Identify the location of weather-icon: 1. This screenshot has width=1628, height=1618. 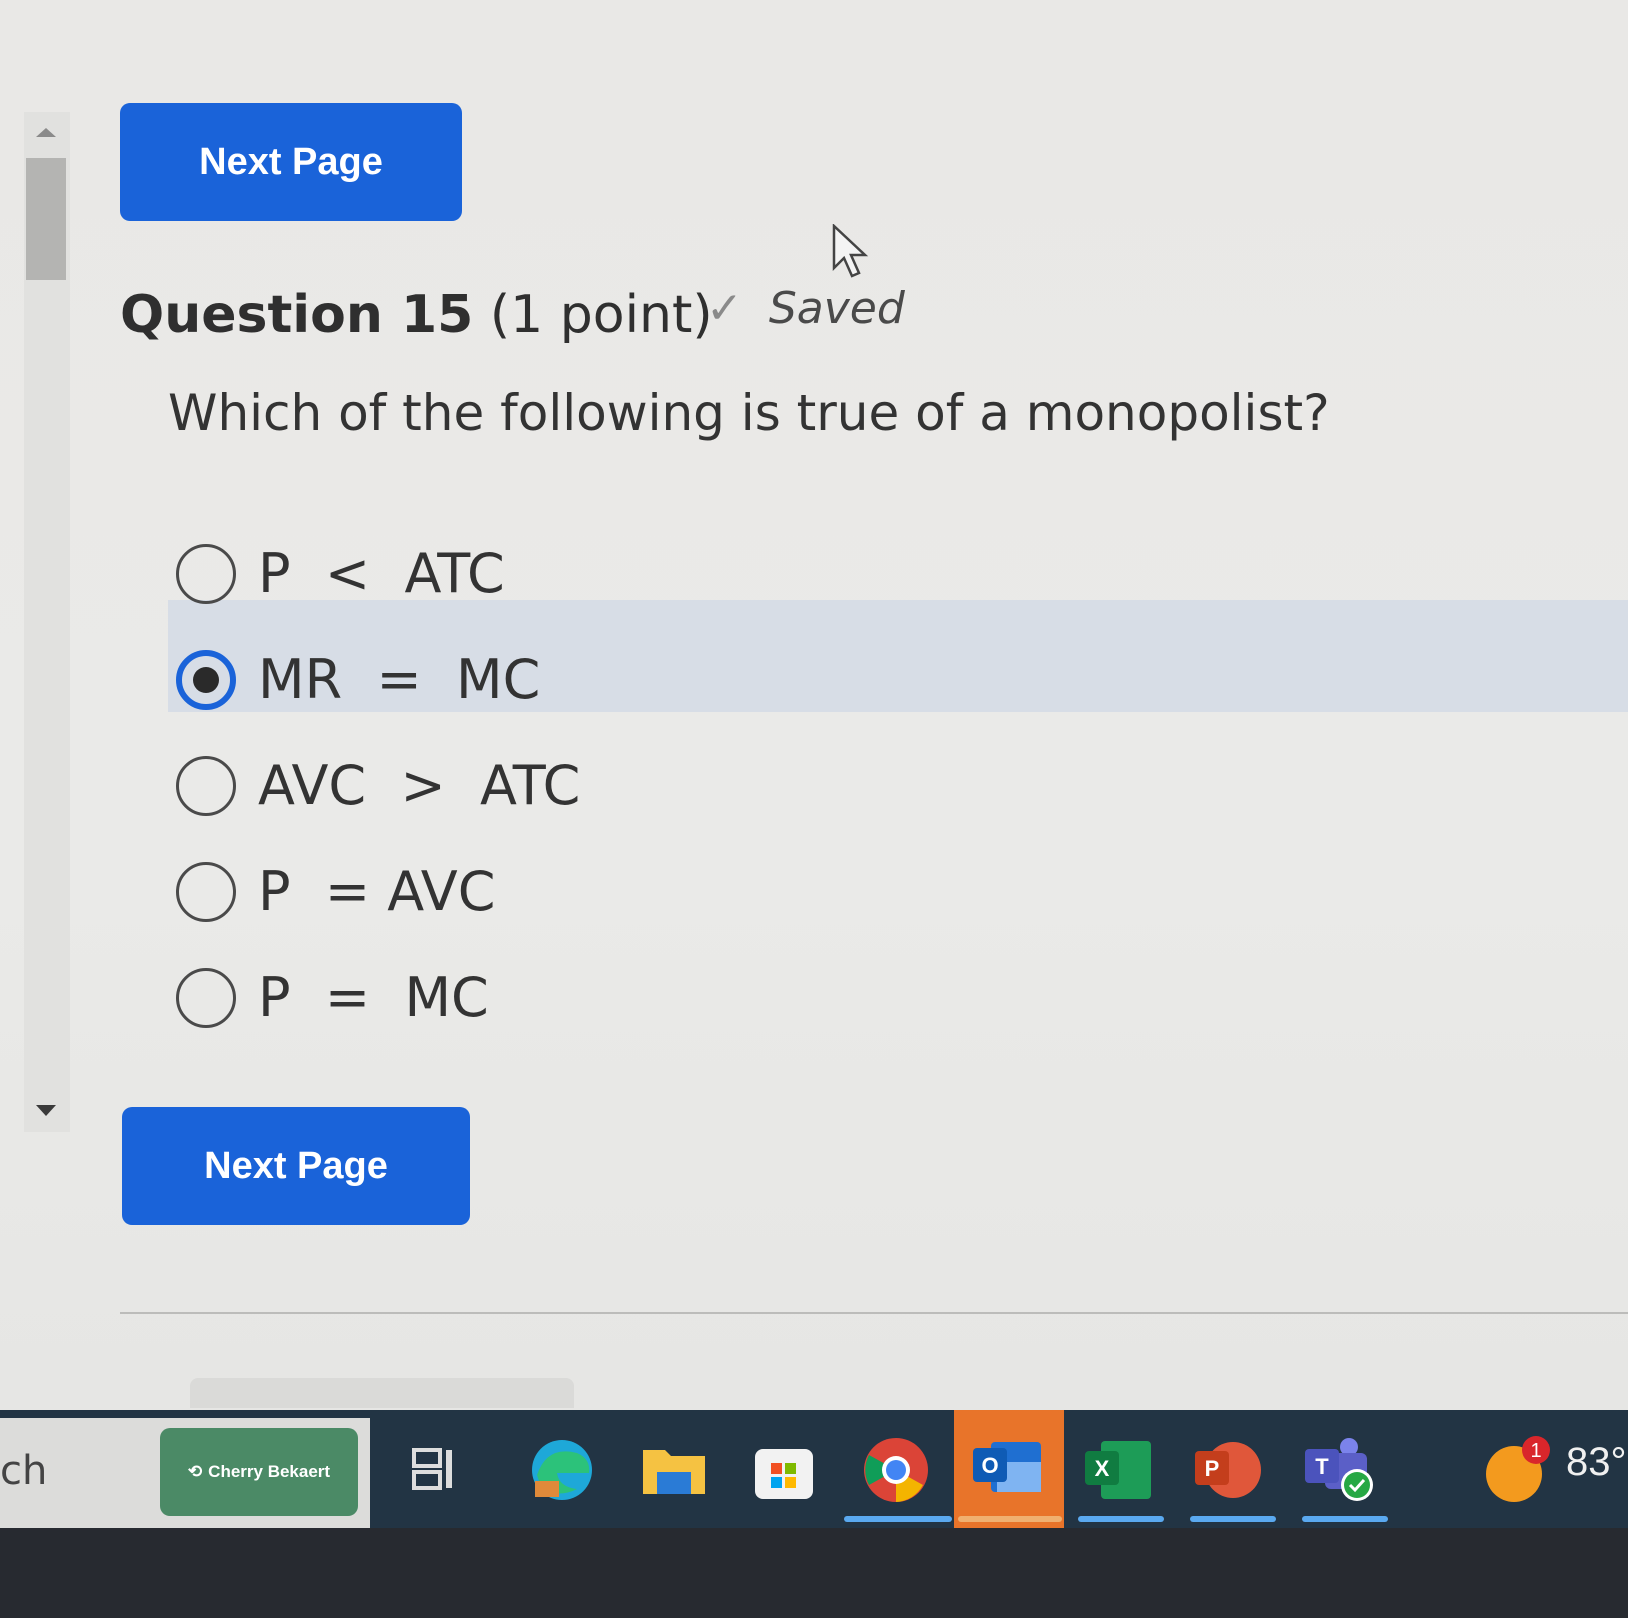
(1516, 1470).